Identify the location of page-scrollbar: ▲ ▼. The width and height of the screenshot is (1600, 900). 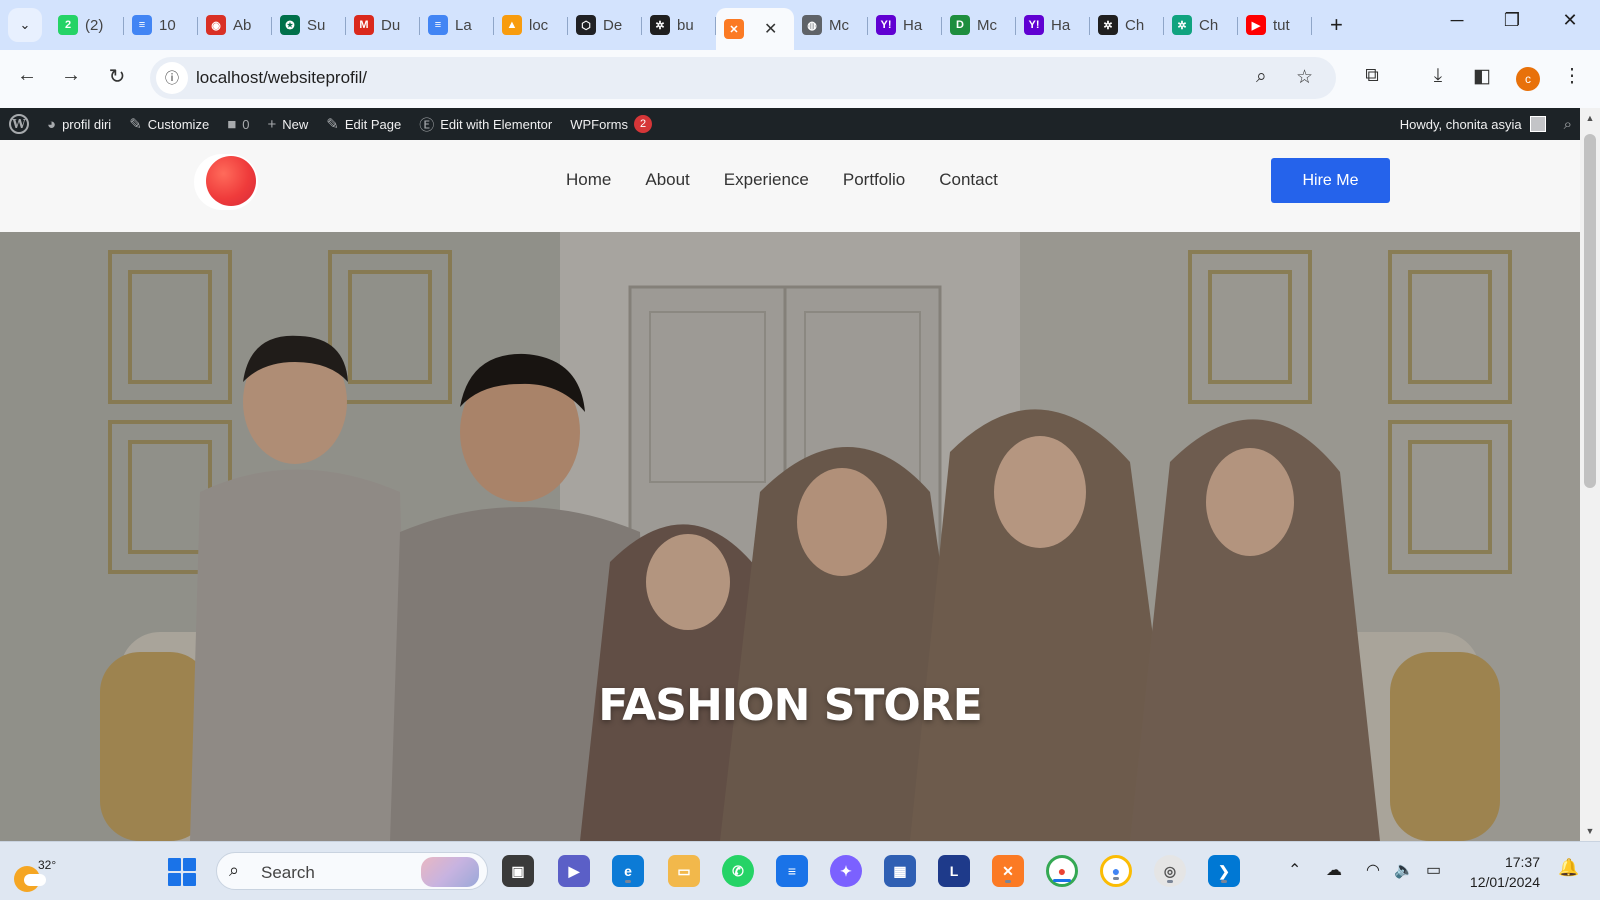
(1590, 474).